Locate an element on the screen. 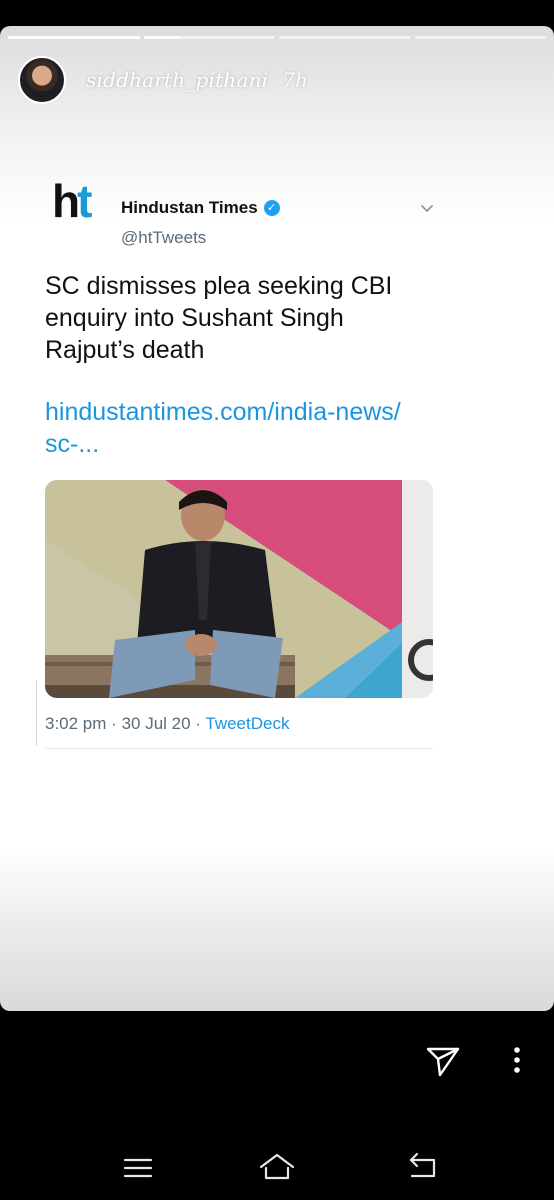  tweet-source: TweetDeck is located at coordinates (247, 723).